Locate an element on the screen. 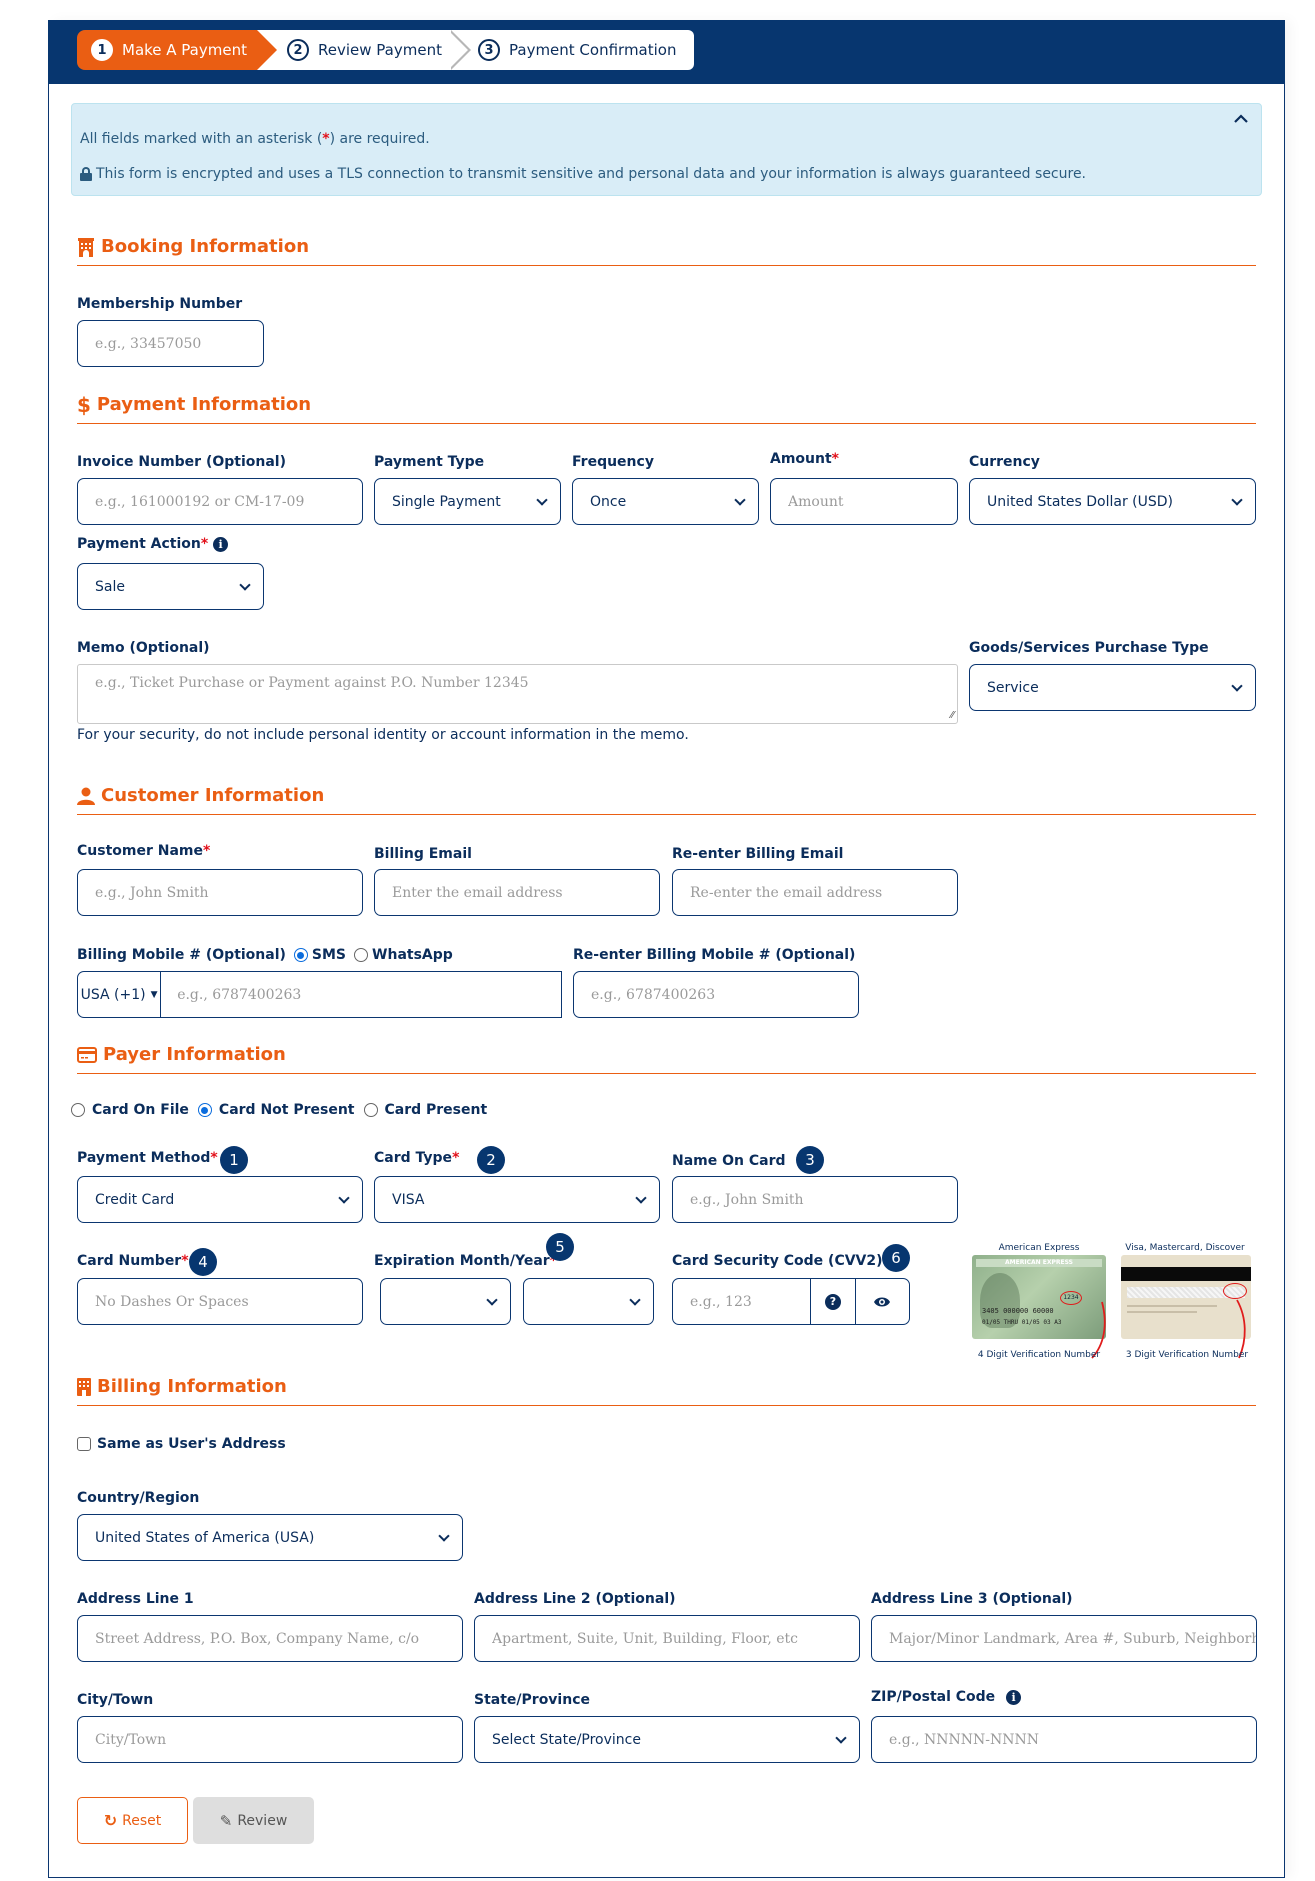 The height and width of the screenshot is (1881, 1315). address2-input is located at coordinates (667, 1638).